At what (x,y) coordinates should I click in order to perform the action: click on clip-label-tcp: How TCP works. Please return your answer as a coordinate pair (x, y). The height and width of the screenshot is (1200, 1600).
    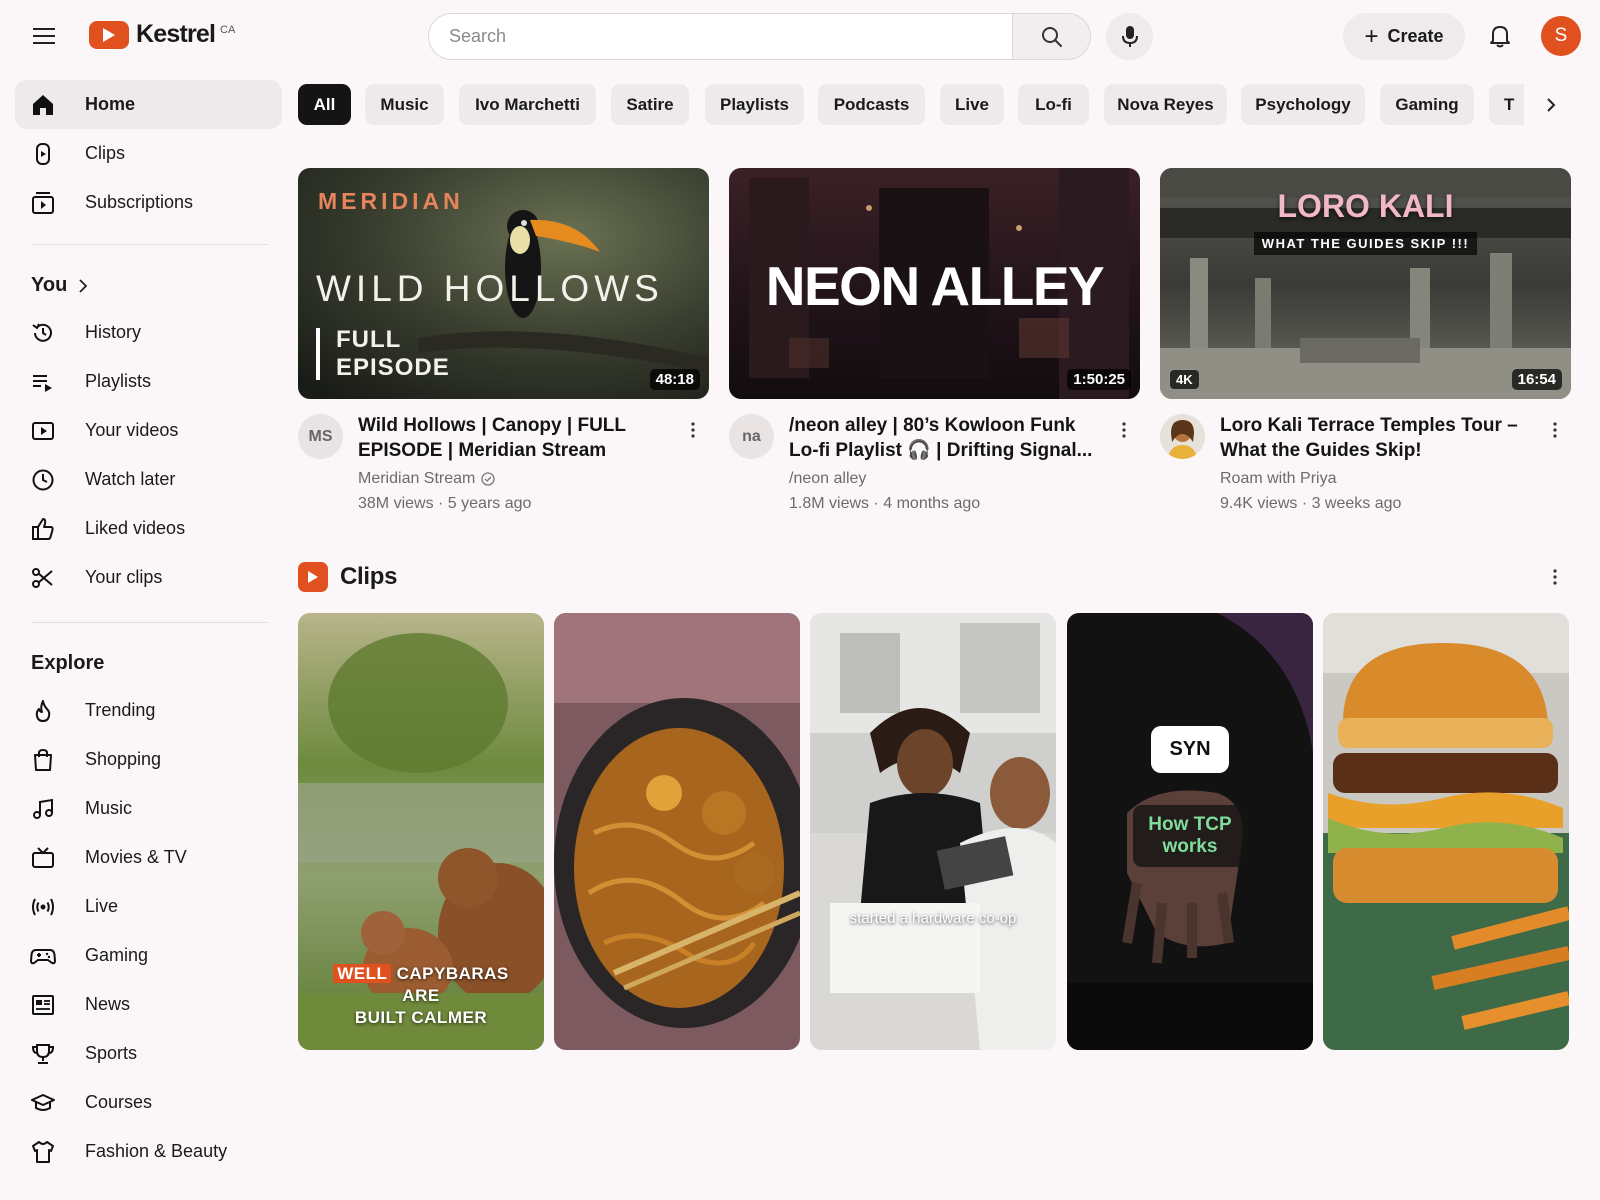
    Looking at the image, I should click on (1190, 836).